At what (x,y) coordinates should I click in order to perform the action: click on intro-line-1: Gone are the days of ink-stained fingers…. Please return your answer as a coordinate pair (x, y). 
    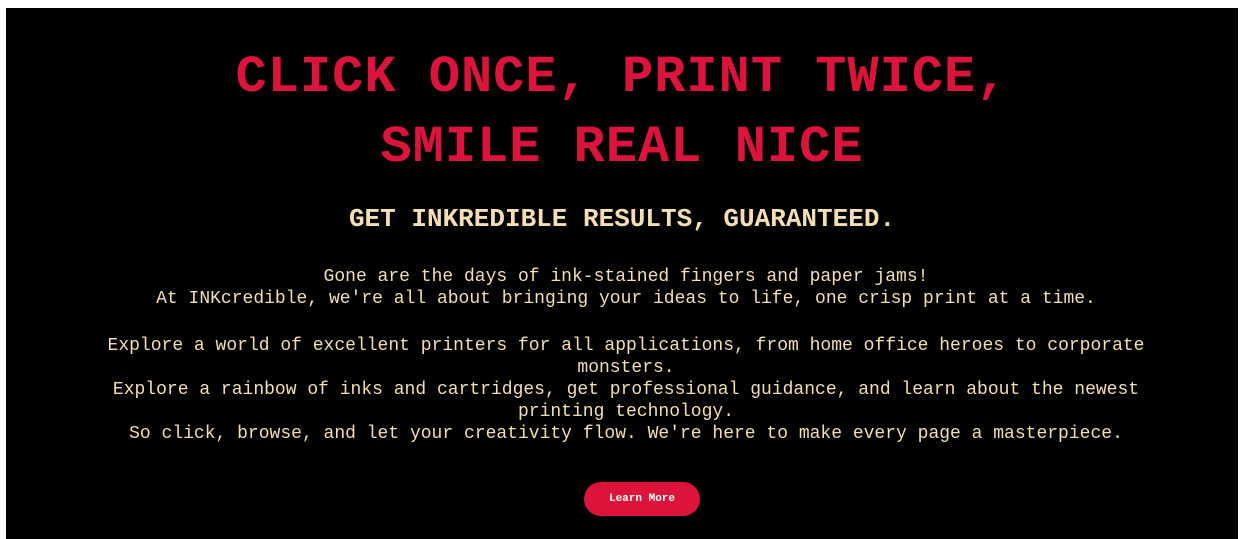
    Looking at the image, I should click on (626, 277).